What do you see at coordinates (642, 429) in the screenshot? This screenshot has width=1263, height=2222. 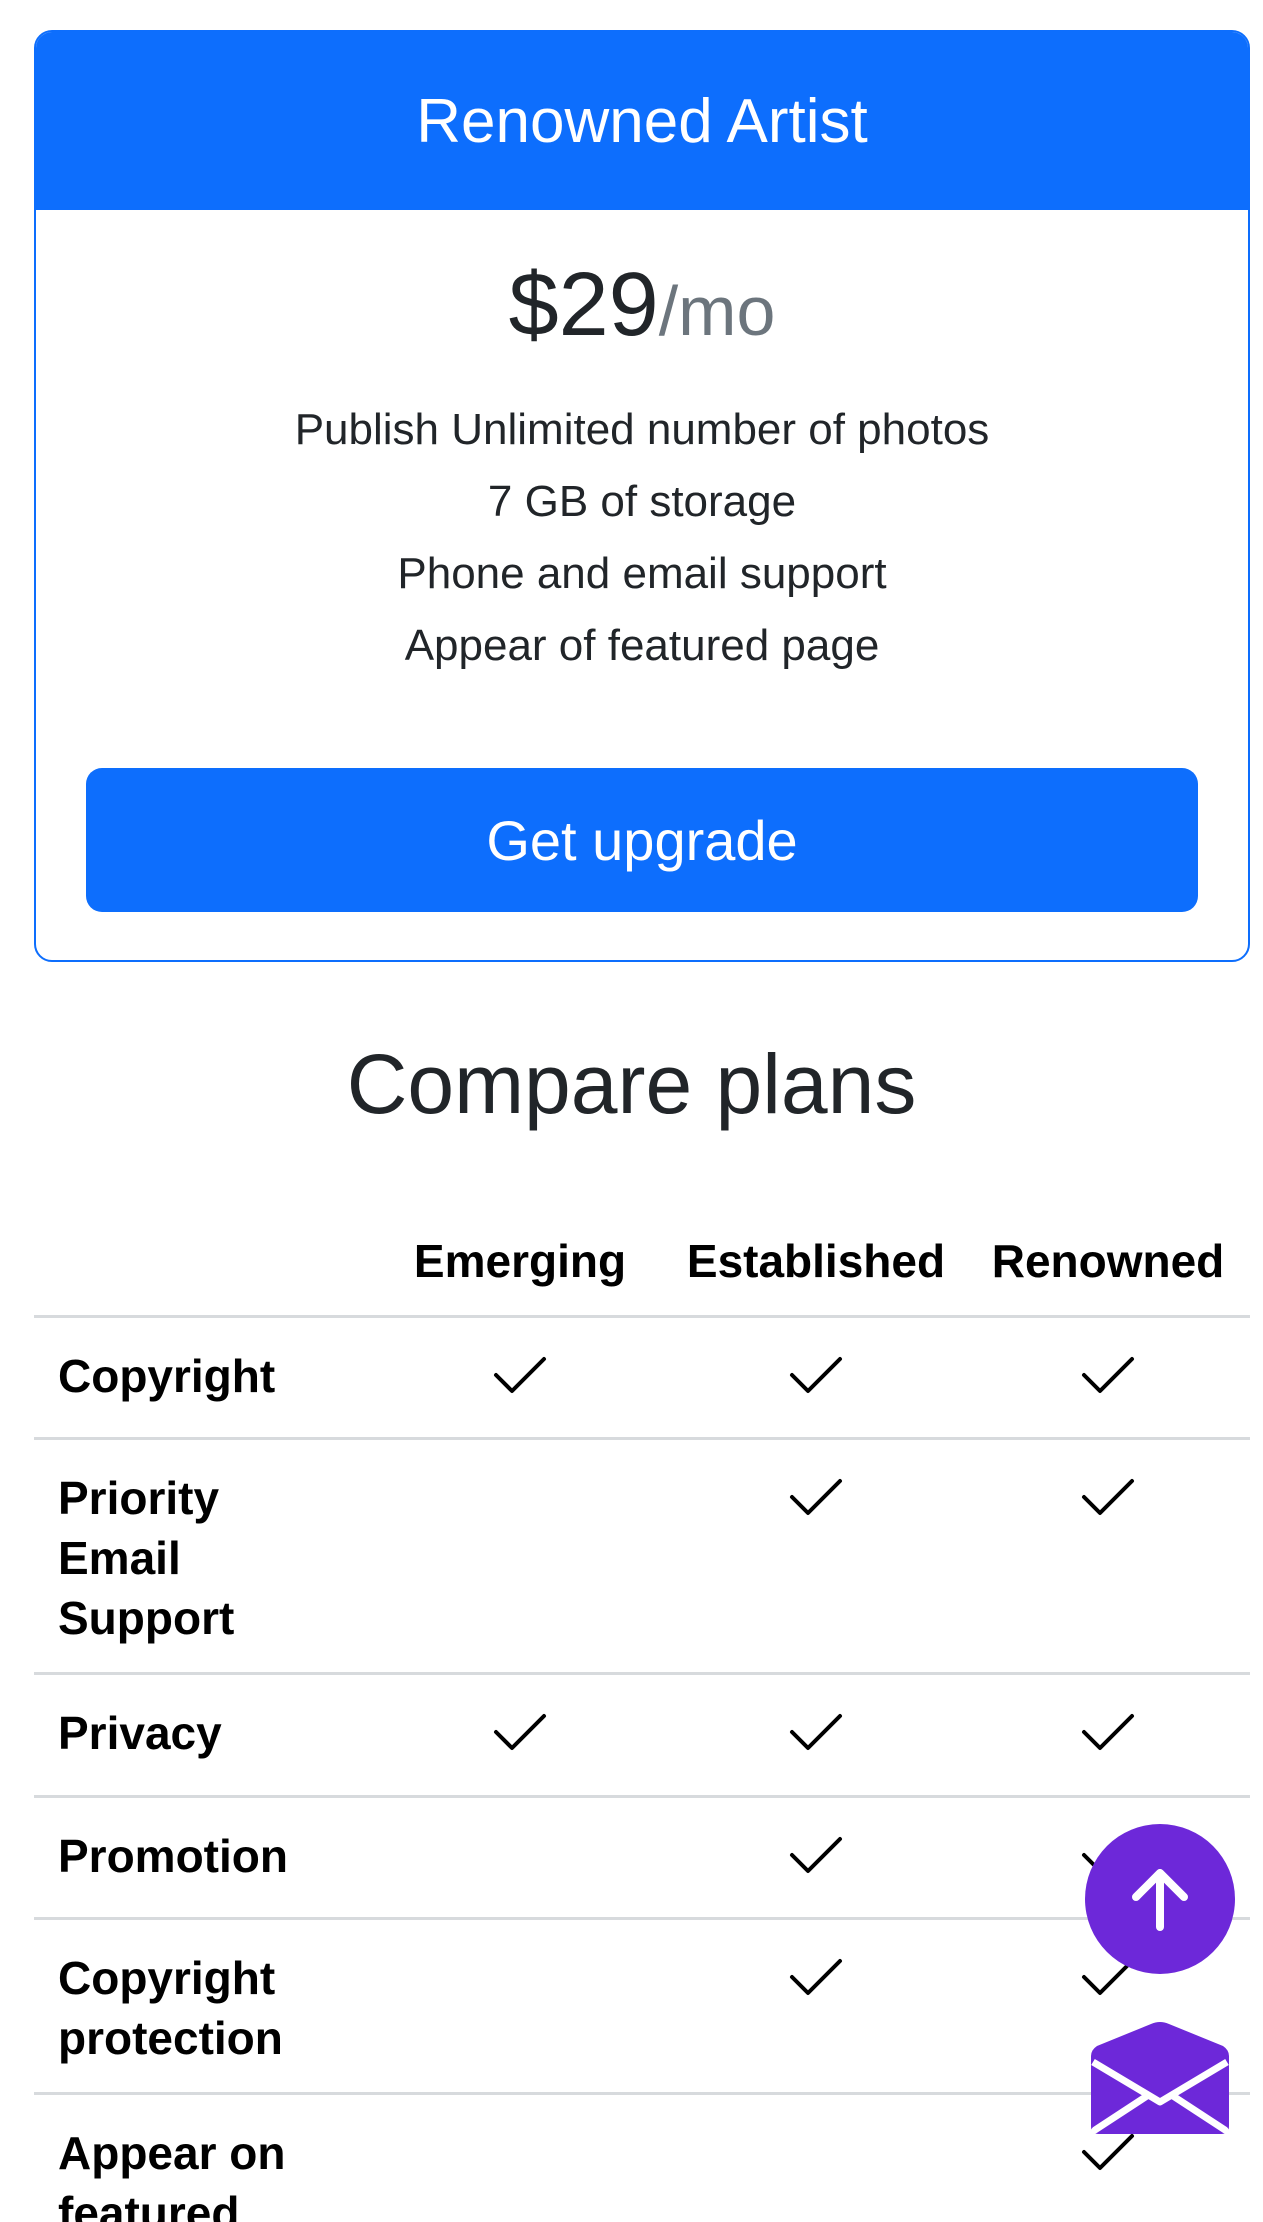 I see `feature-item: Publish Unlimited number of photos` at bounding box center [642, 429].